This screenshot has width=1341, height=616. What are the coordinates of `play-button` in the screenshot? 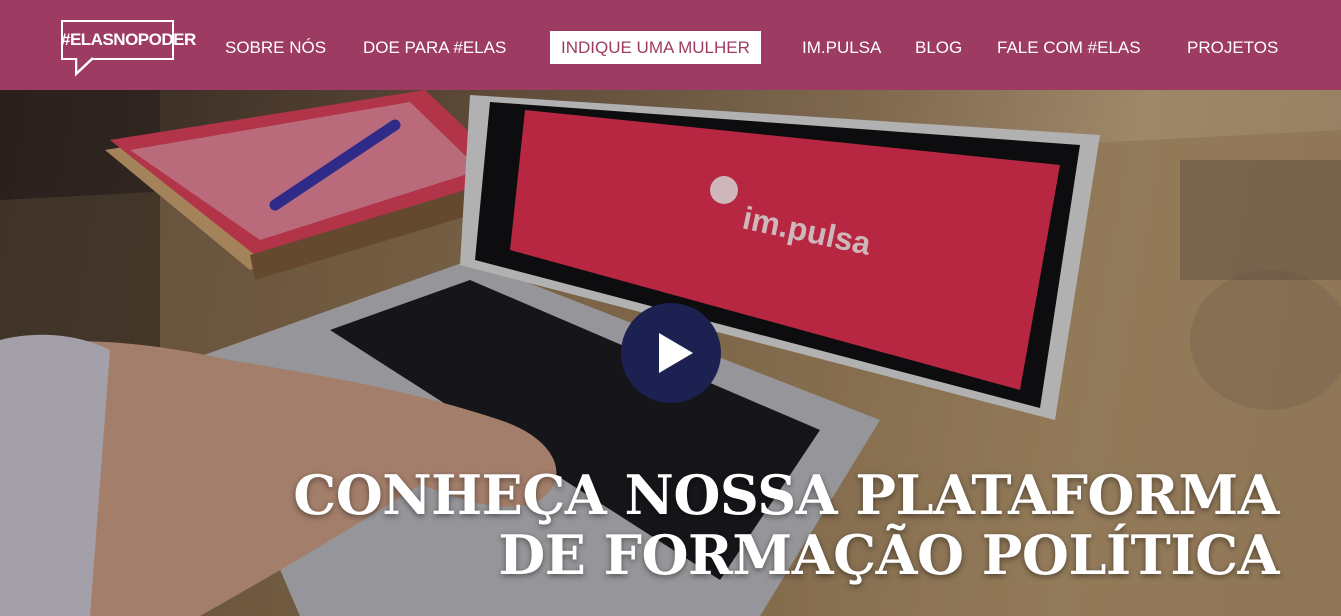 It's located at (671, 353).